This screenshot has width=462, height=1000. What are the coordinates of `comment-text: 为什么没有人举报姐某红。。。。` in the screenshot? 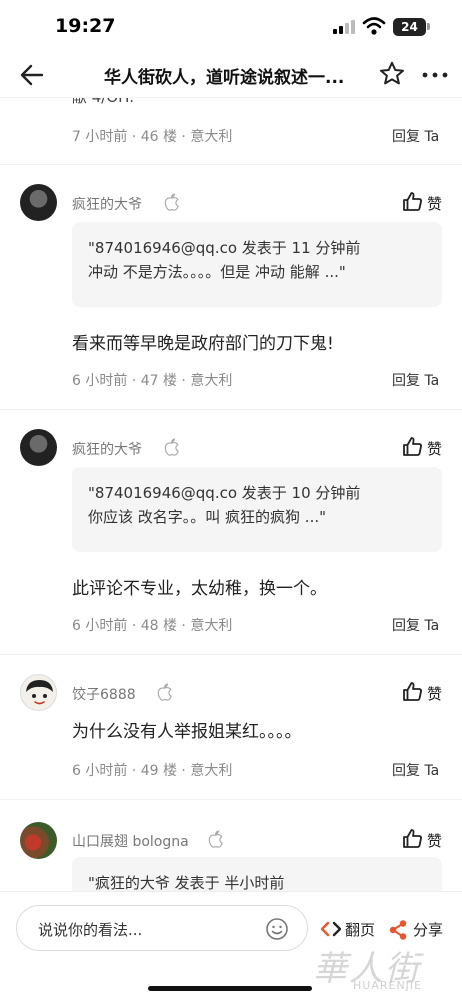 It's located at (187, 732).